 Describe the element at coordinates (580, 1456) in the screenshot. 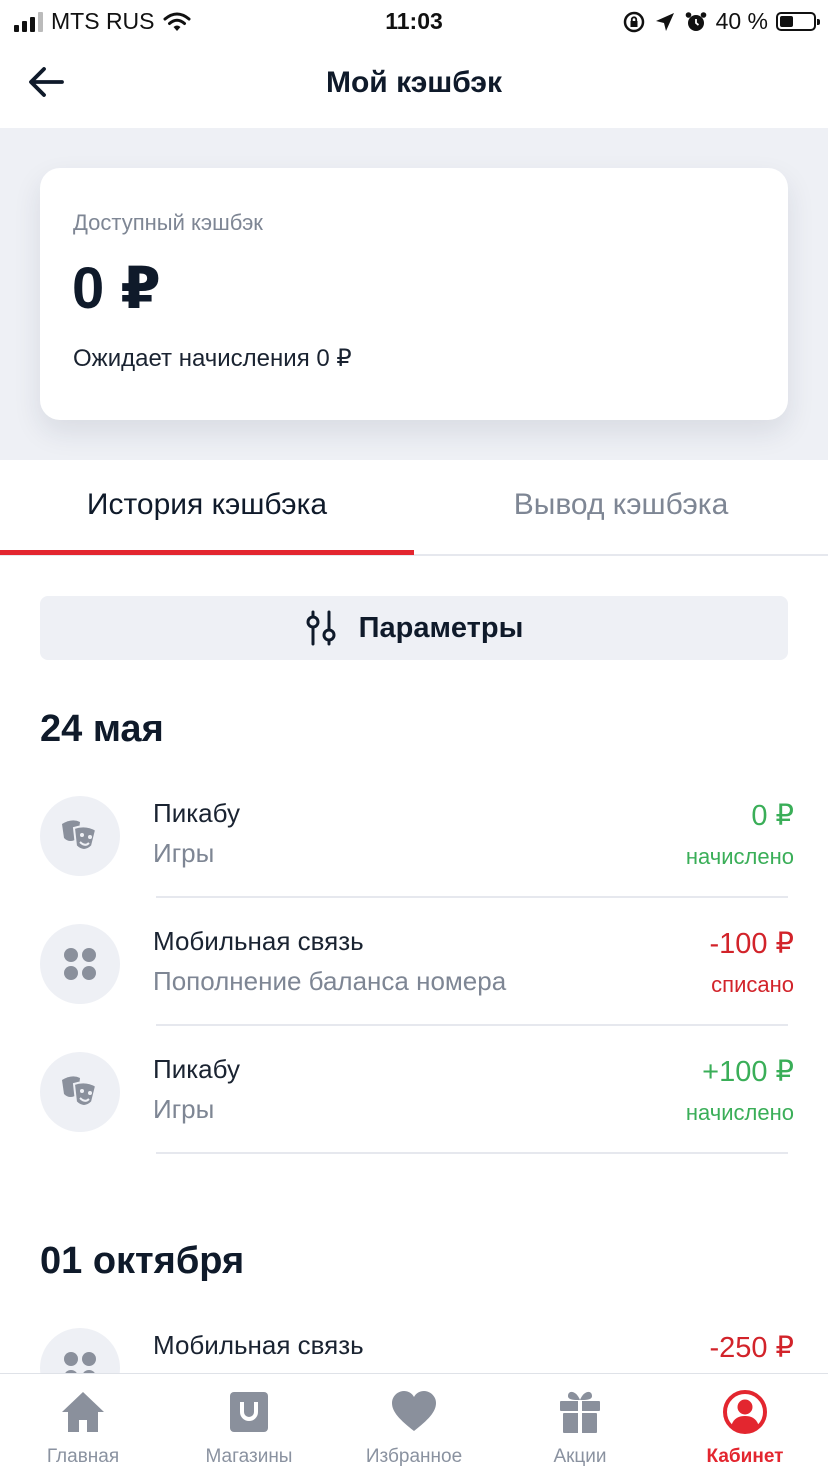

I see `nav-promotions-label: Акции` at that location.